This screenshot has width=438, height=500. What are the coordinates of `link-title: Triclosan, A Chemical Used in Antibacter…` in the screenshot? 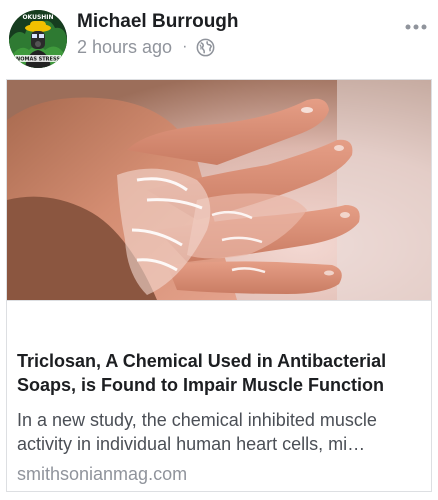 It's located at (219, 373).